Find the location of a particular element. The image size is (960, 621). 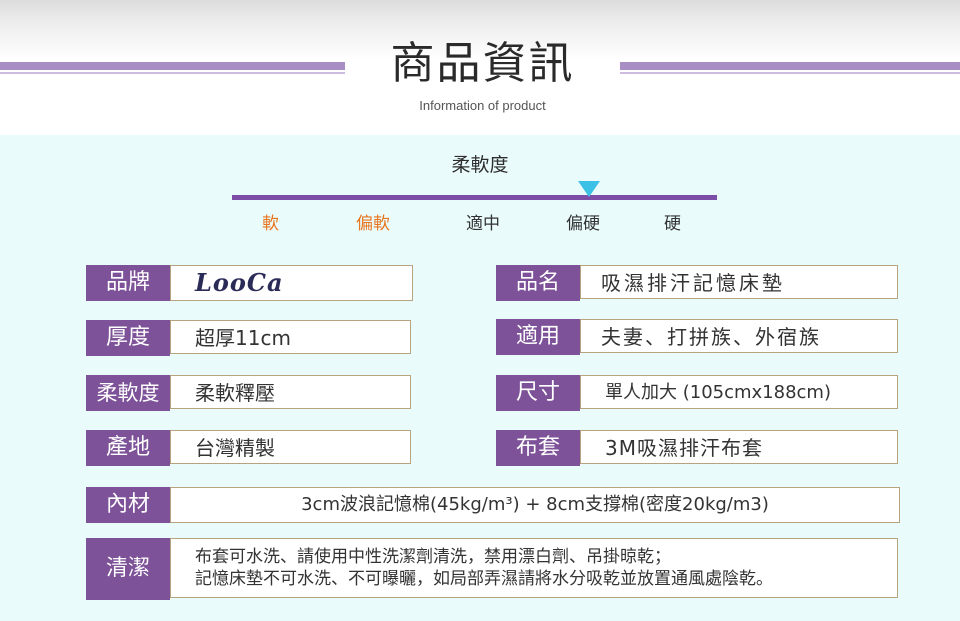

spec-value-softness: 柔軟釋壓 is located at coordinates (290, 392).